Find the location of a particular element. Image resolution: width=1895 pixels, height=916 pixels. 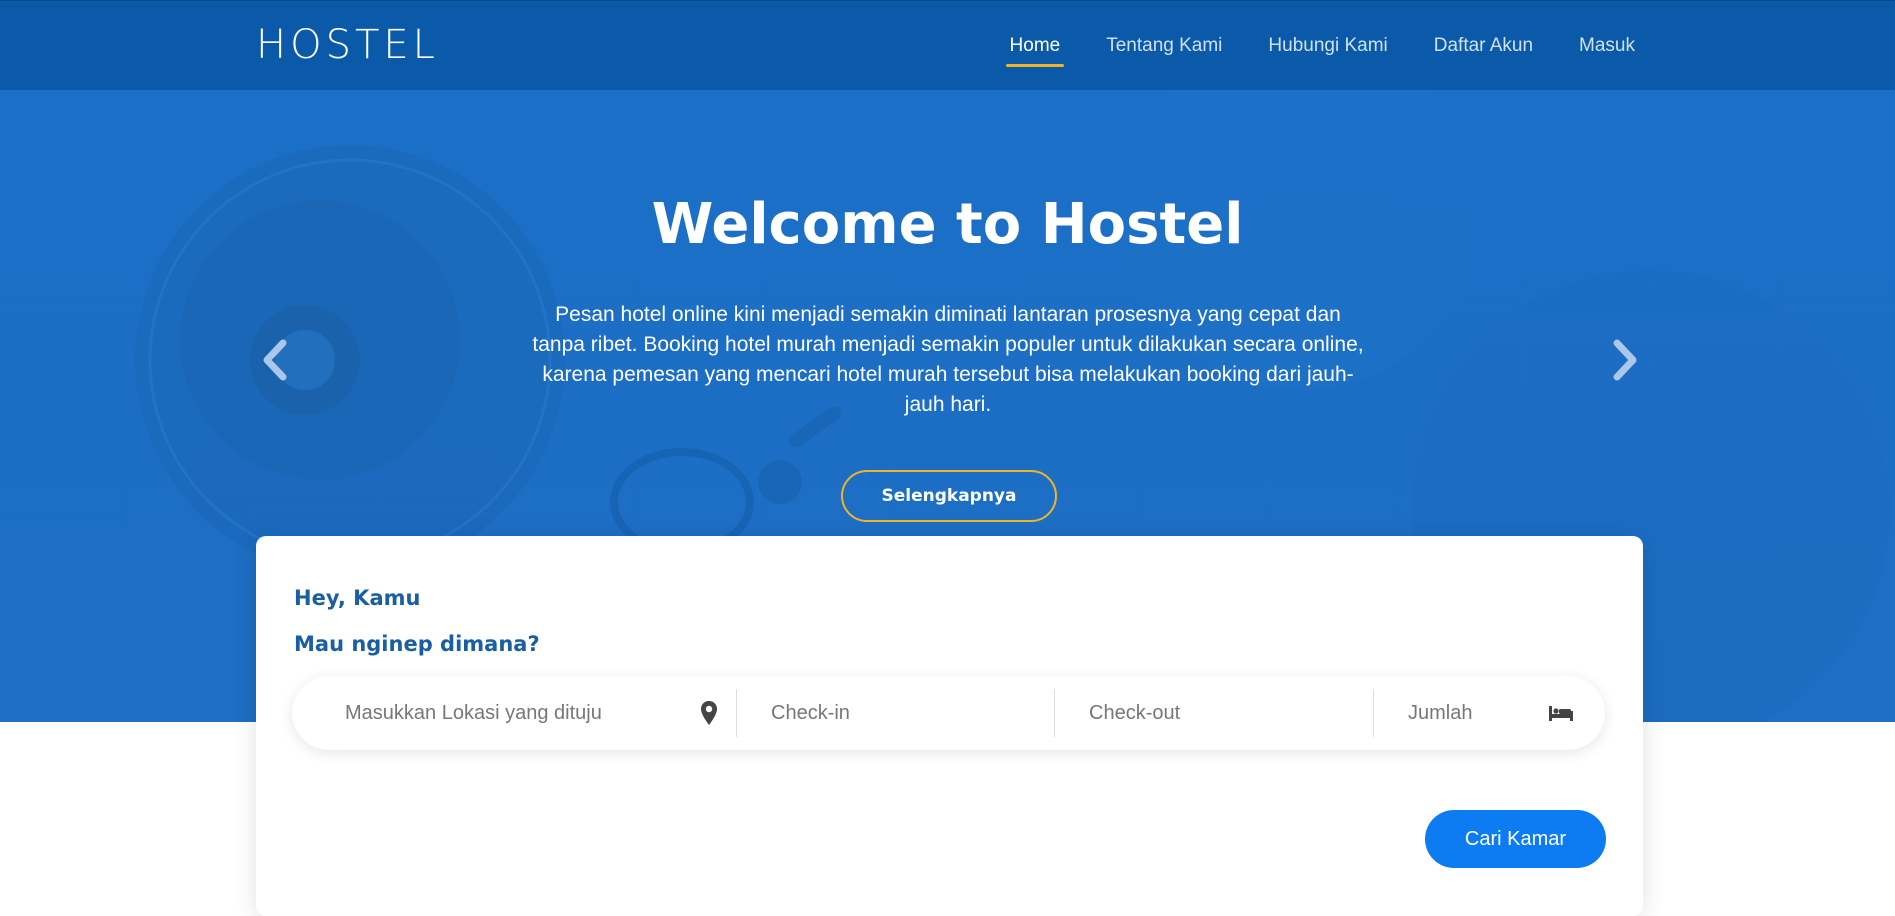

greeting-text: Hey, Kamu is located at coordinates (357, 598).